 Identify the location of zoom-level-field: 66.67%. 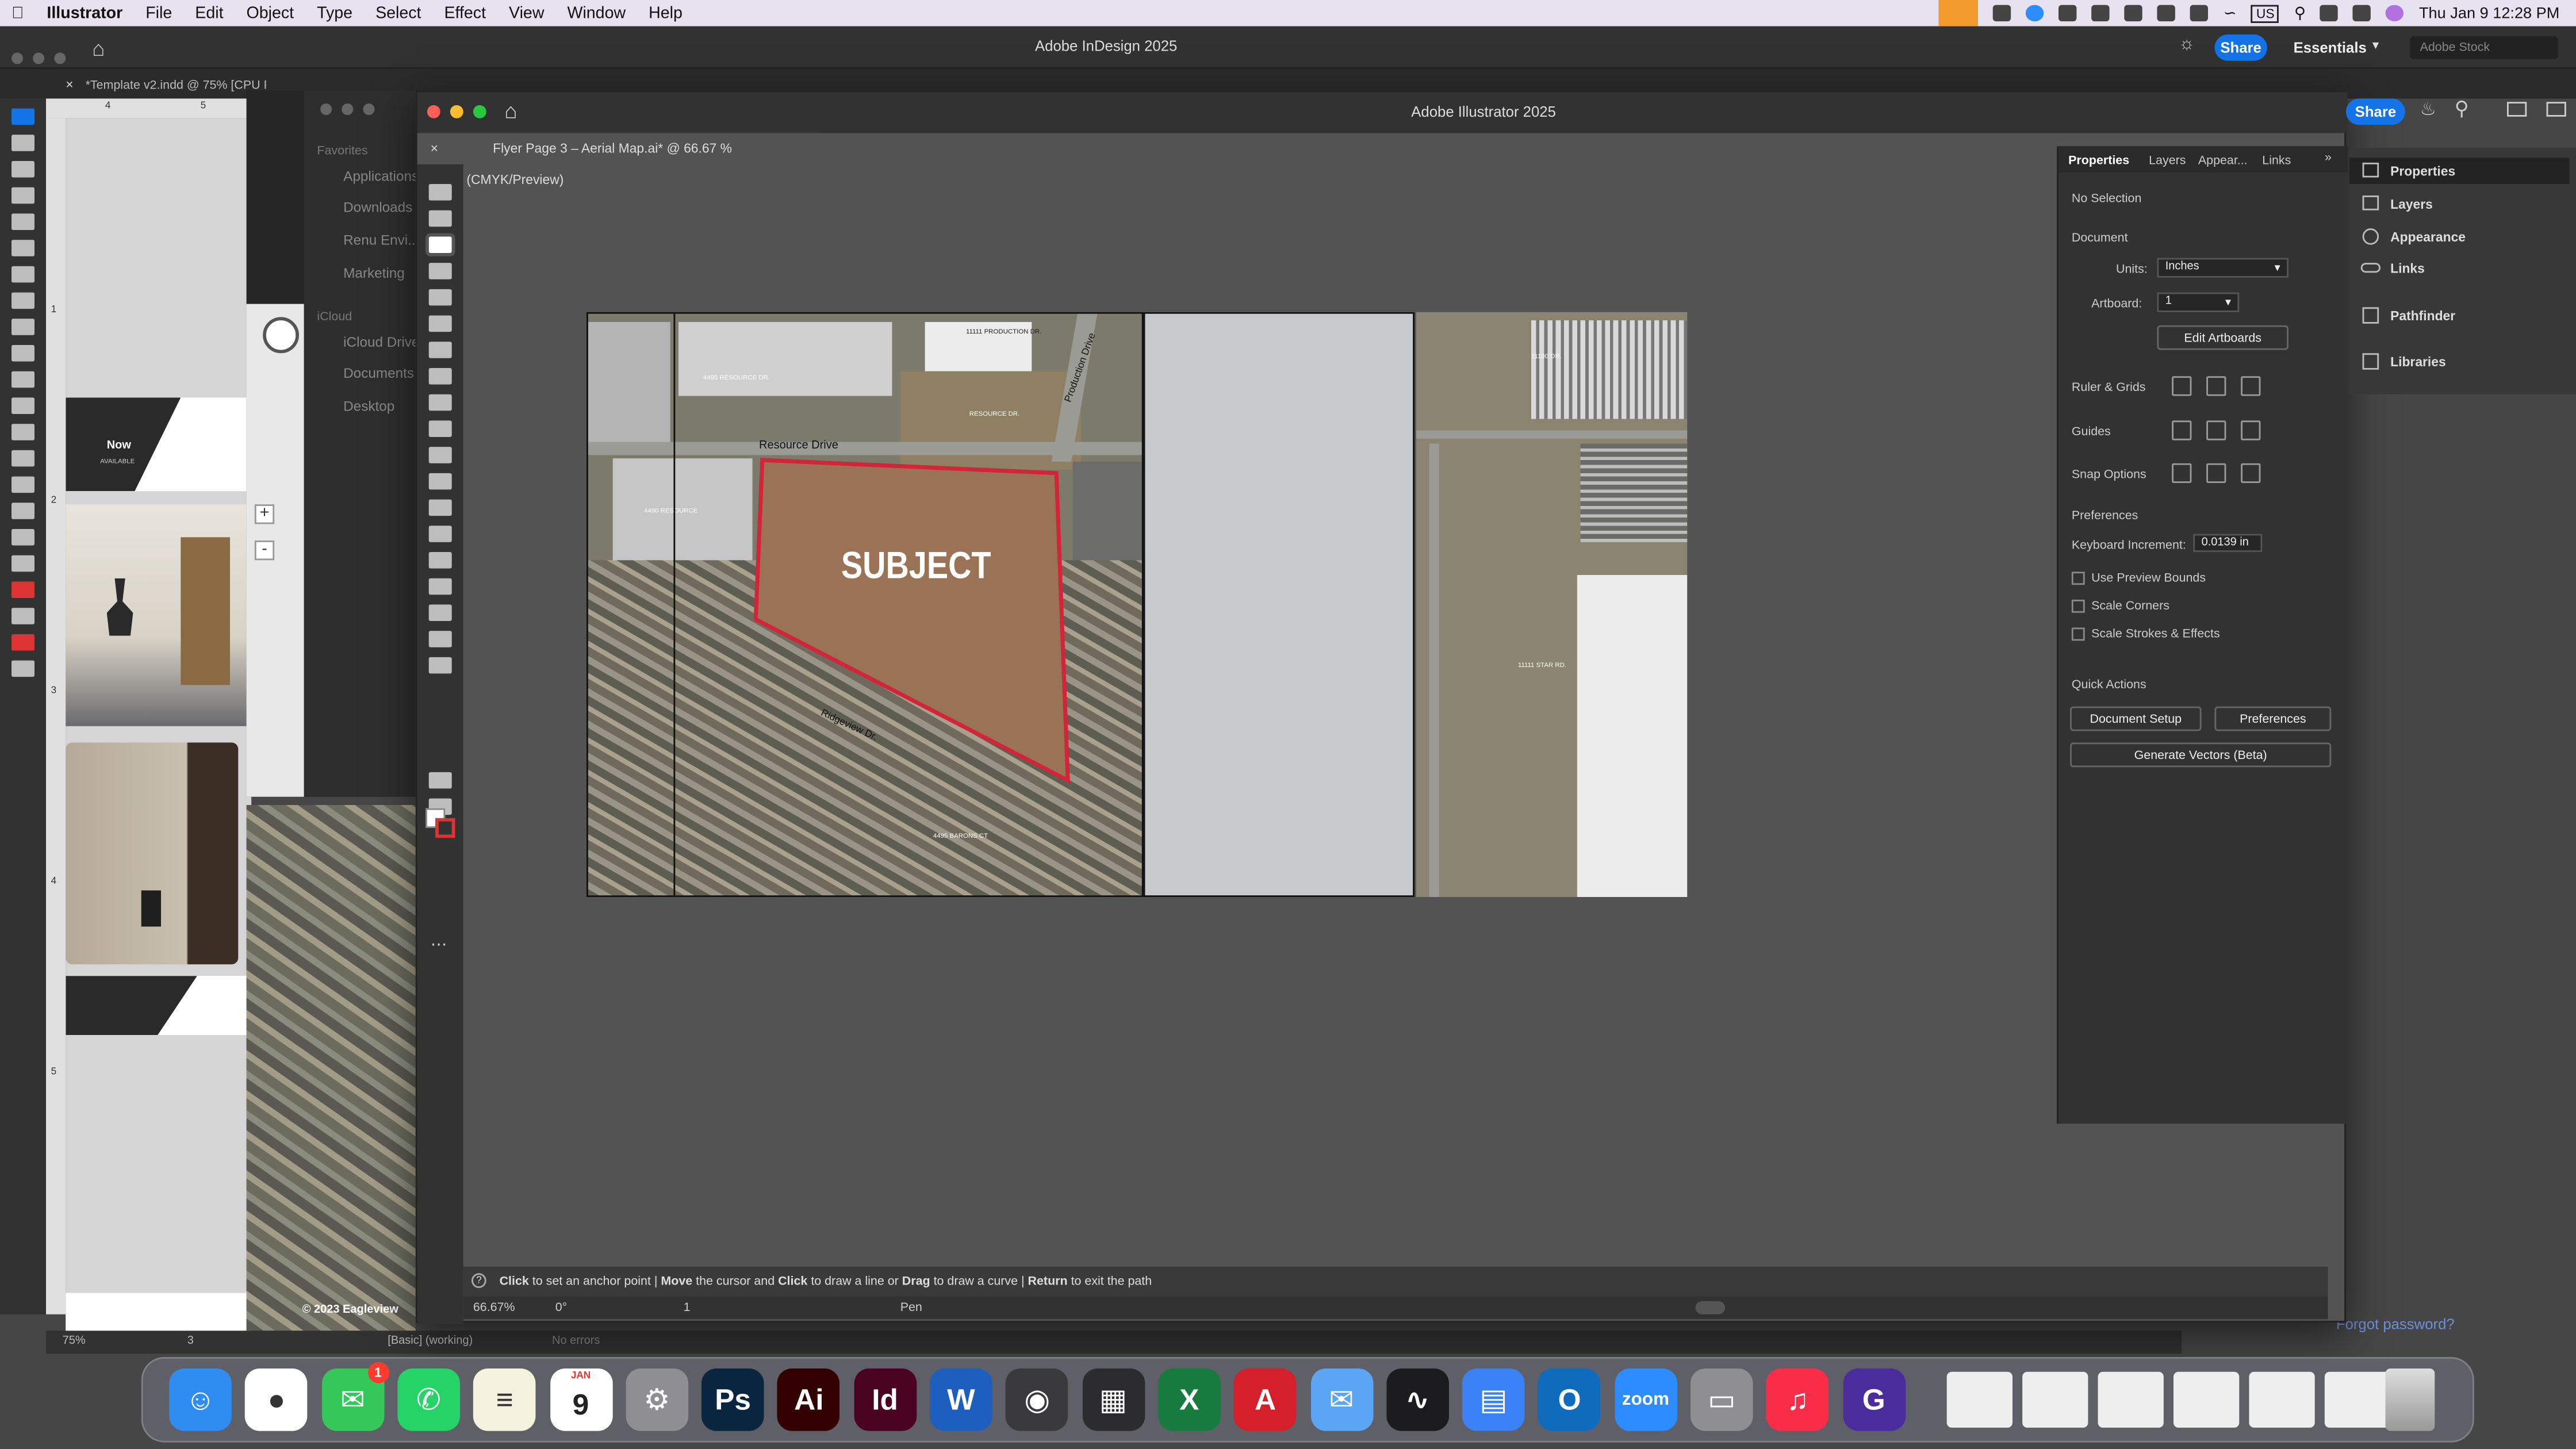
(494, 1307).